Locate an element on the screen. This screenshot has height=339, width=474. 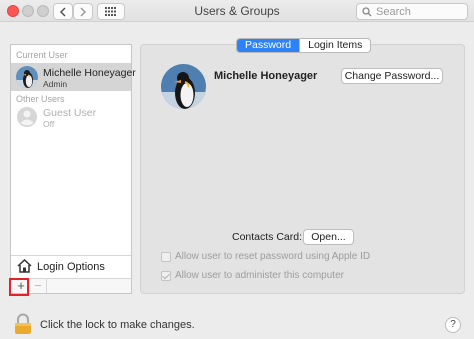
house-icon is located at coordinates (24, 266).